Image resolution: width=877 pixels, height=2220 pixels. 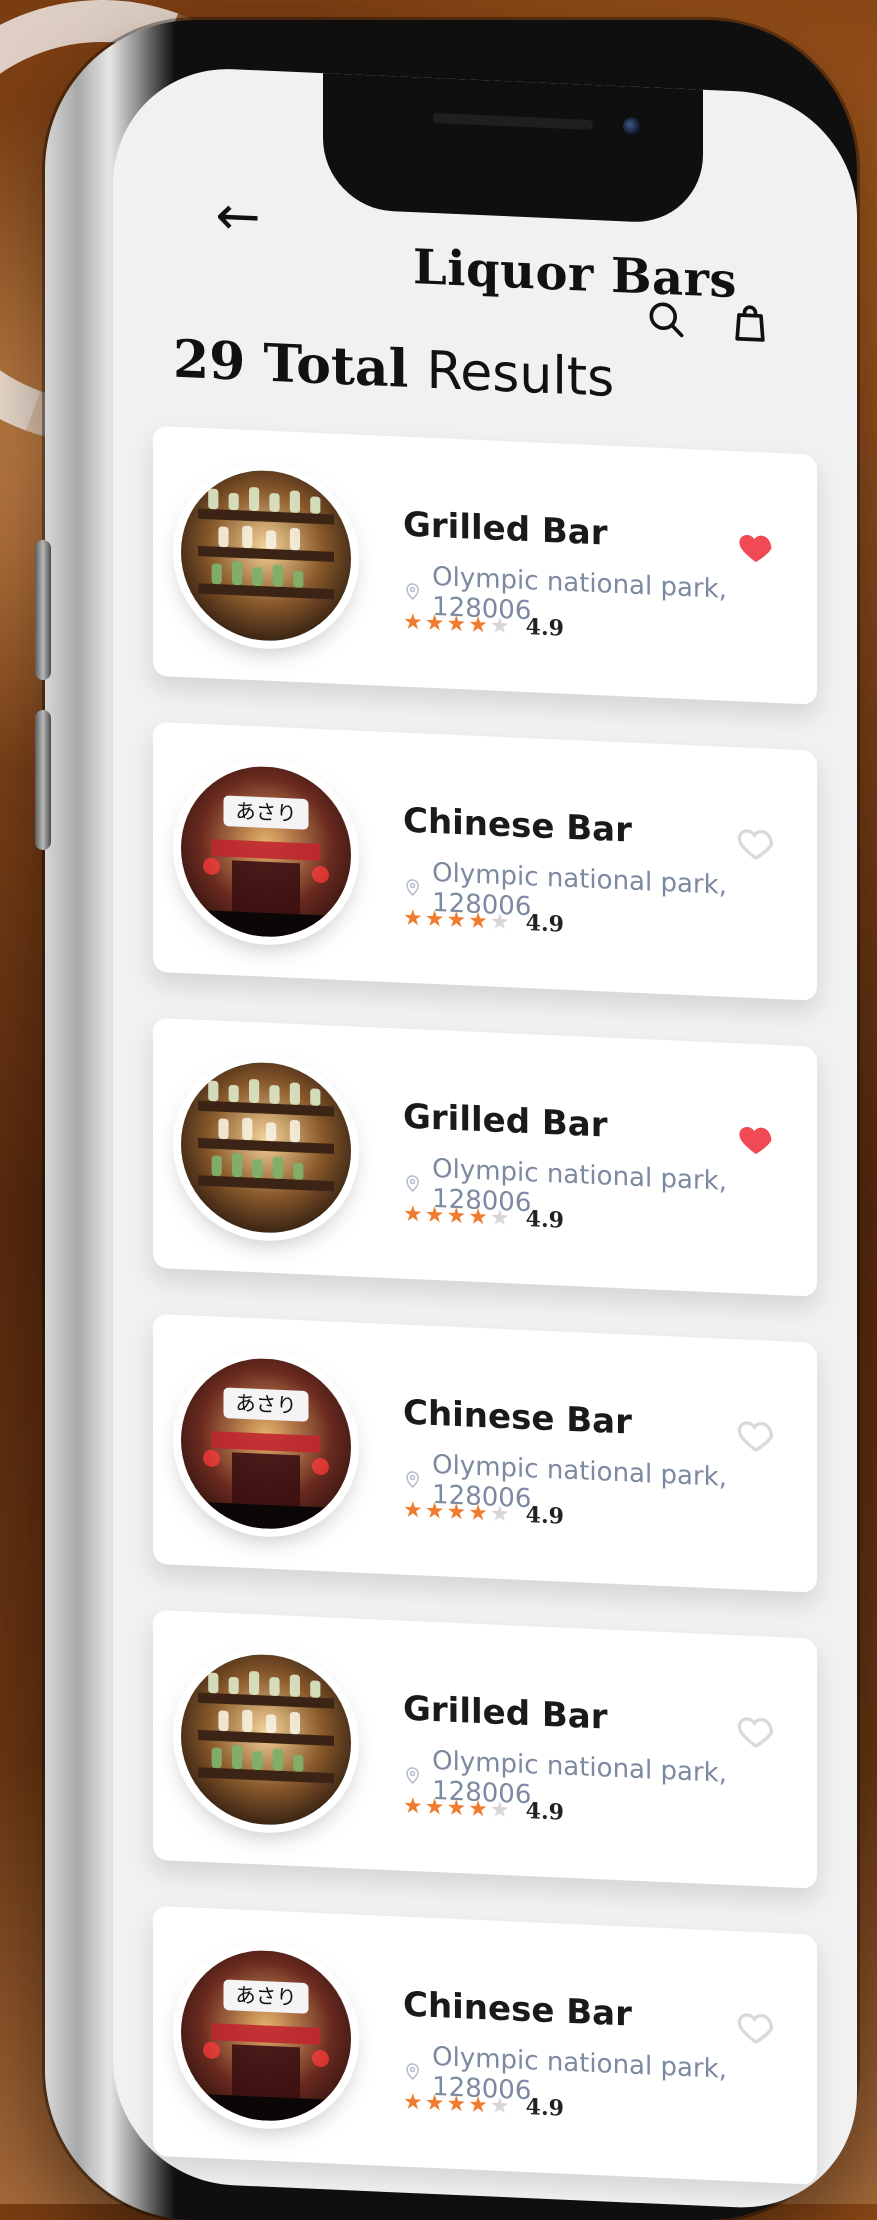 What do you see at coordinates (336, 366) in the screenshot?
I see `results-label-part1: Total` at bounding box center [336, 366].